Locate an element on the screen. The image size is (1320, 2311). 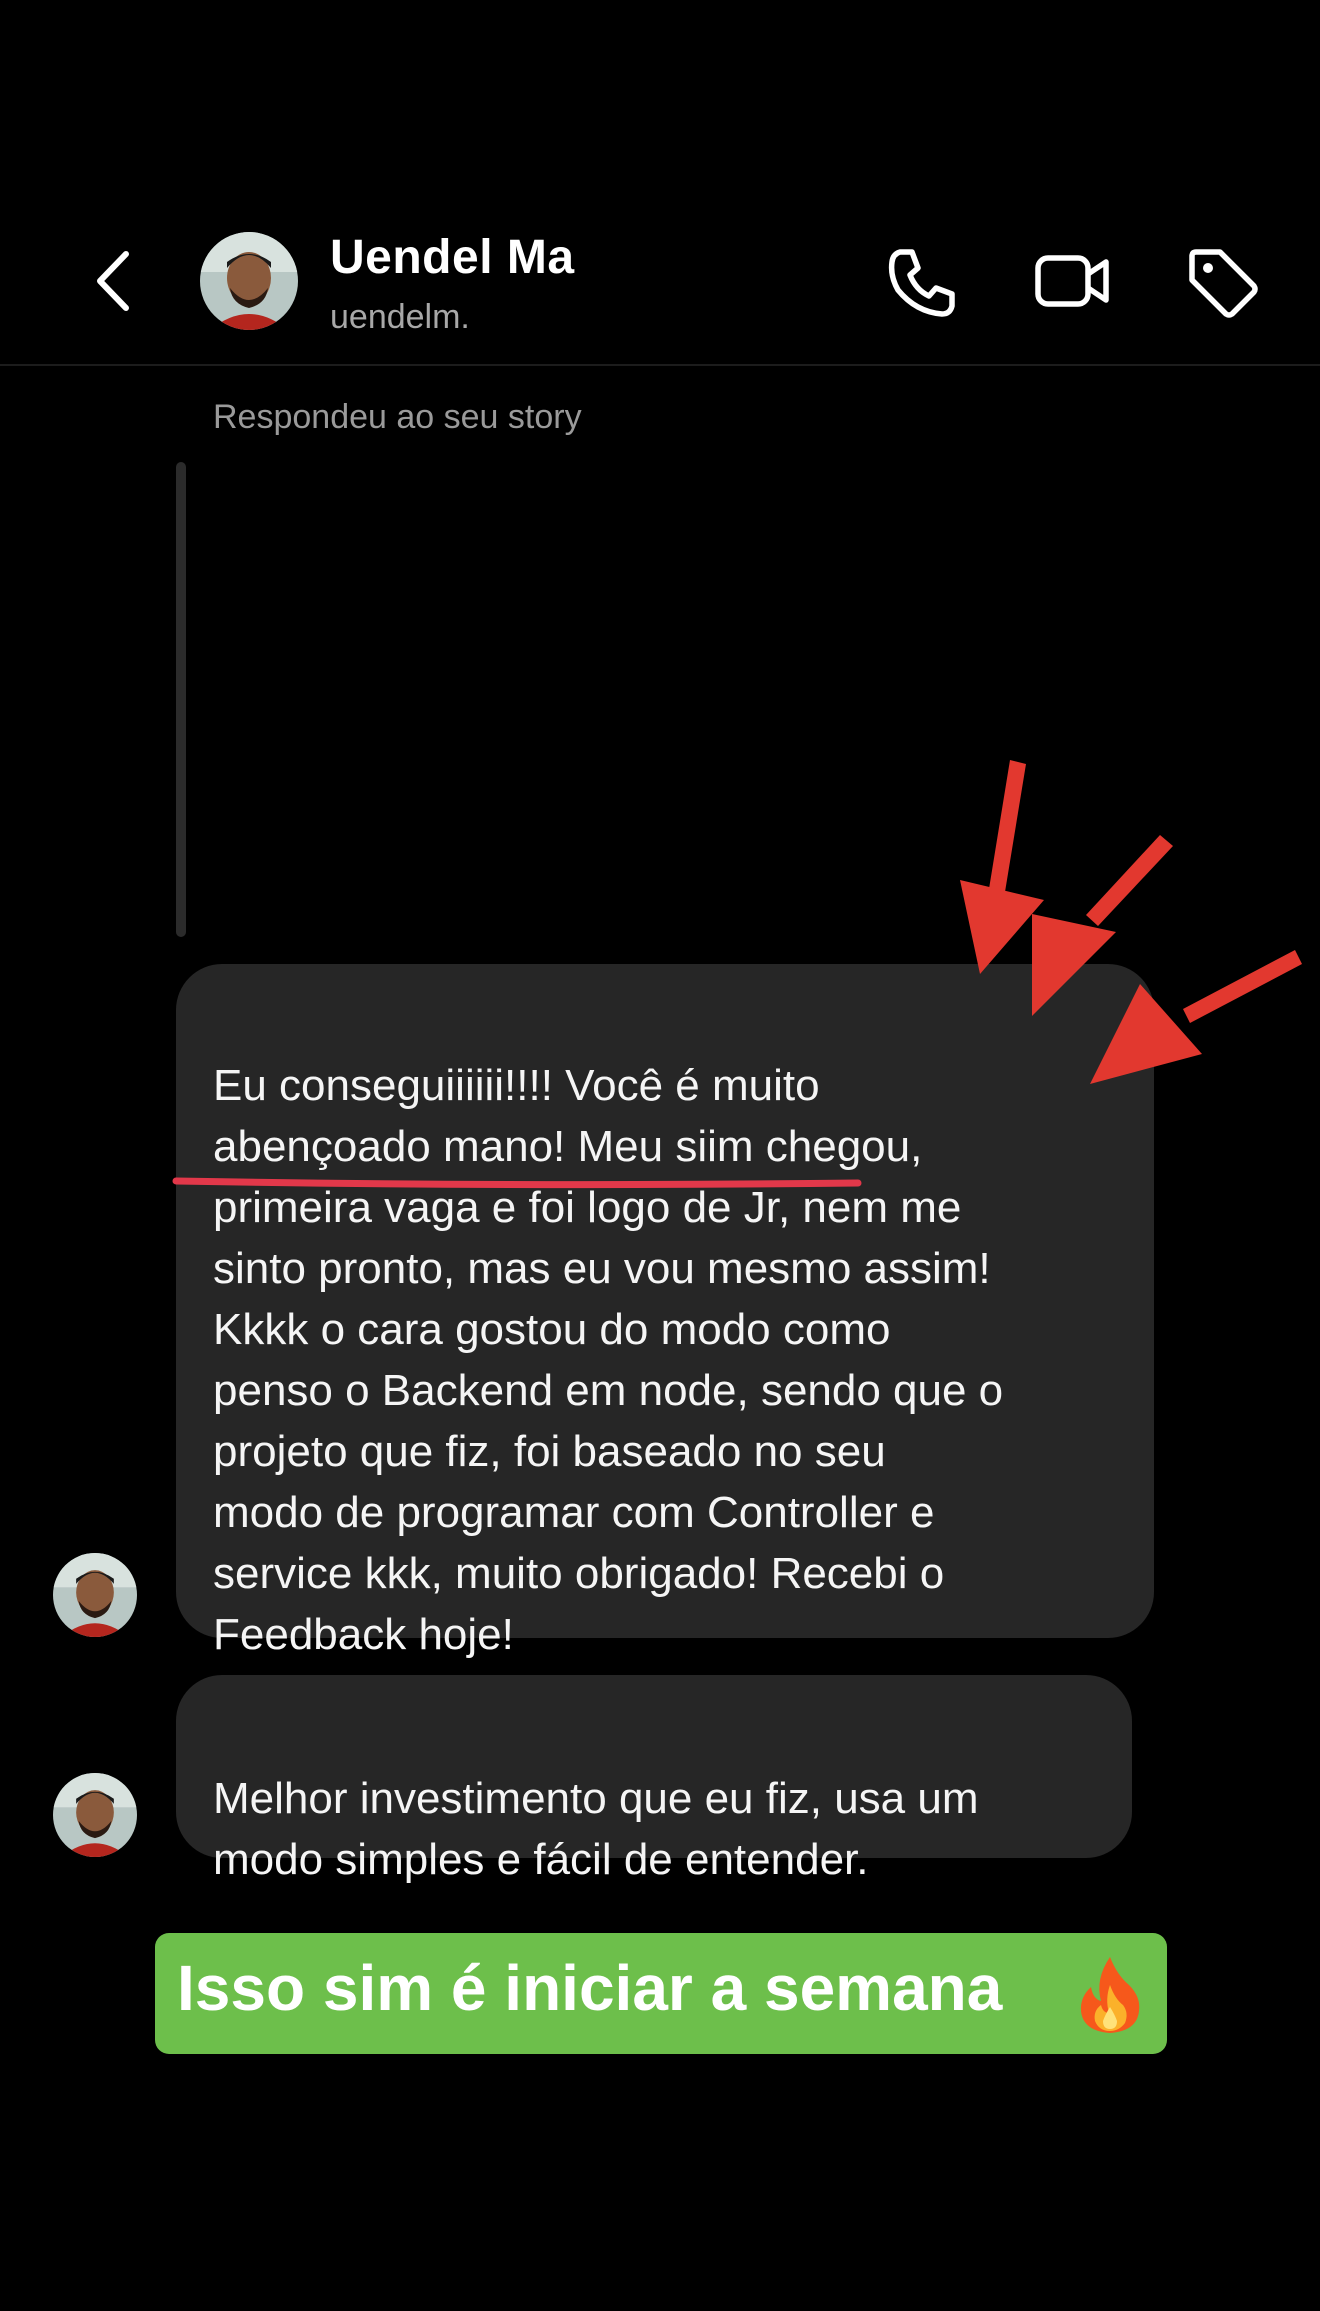
chevron-left-icon is located at coordinates (113, 281).